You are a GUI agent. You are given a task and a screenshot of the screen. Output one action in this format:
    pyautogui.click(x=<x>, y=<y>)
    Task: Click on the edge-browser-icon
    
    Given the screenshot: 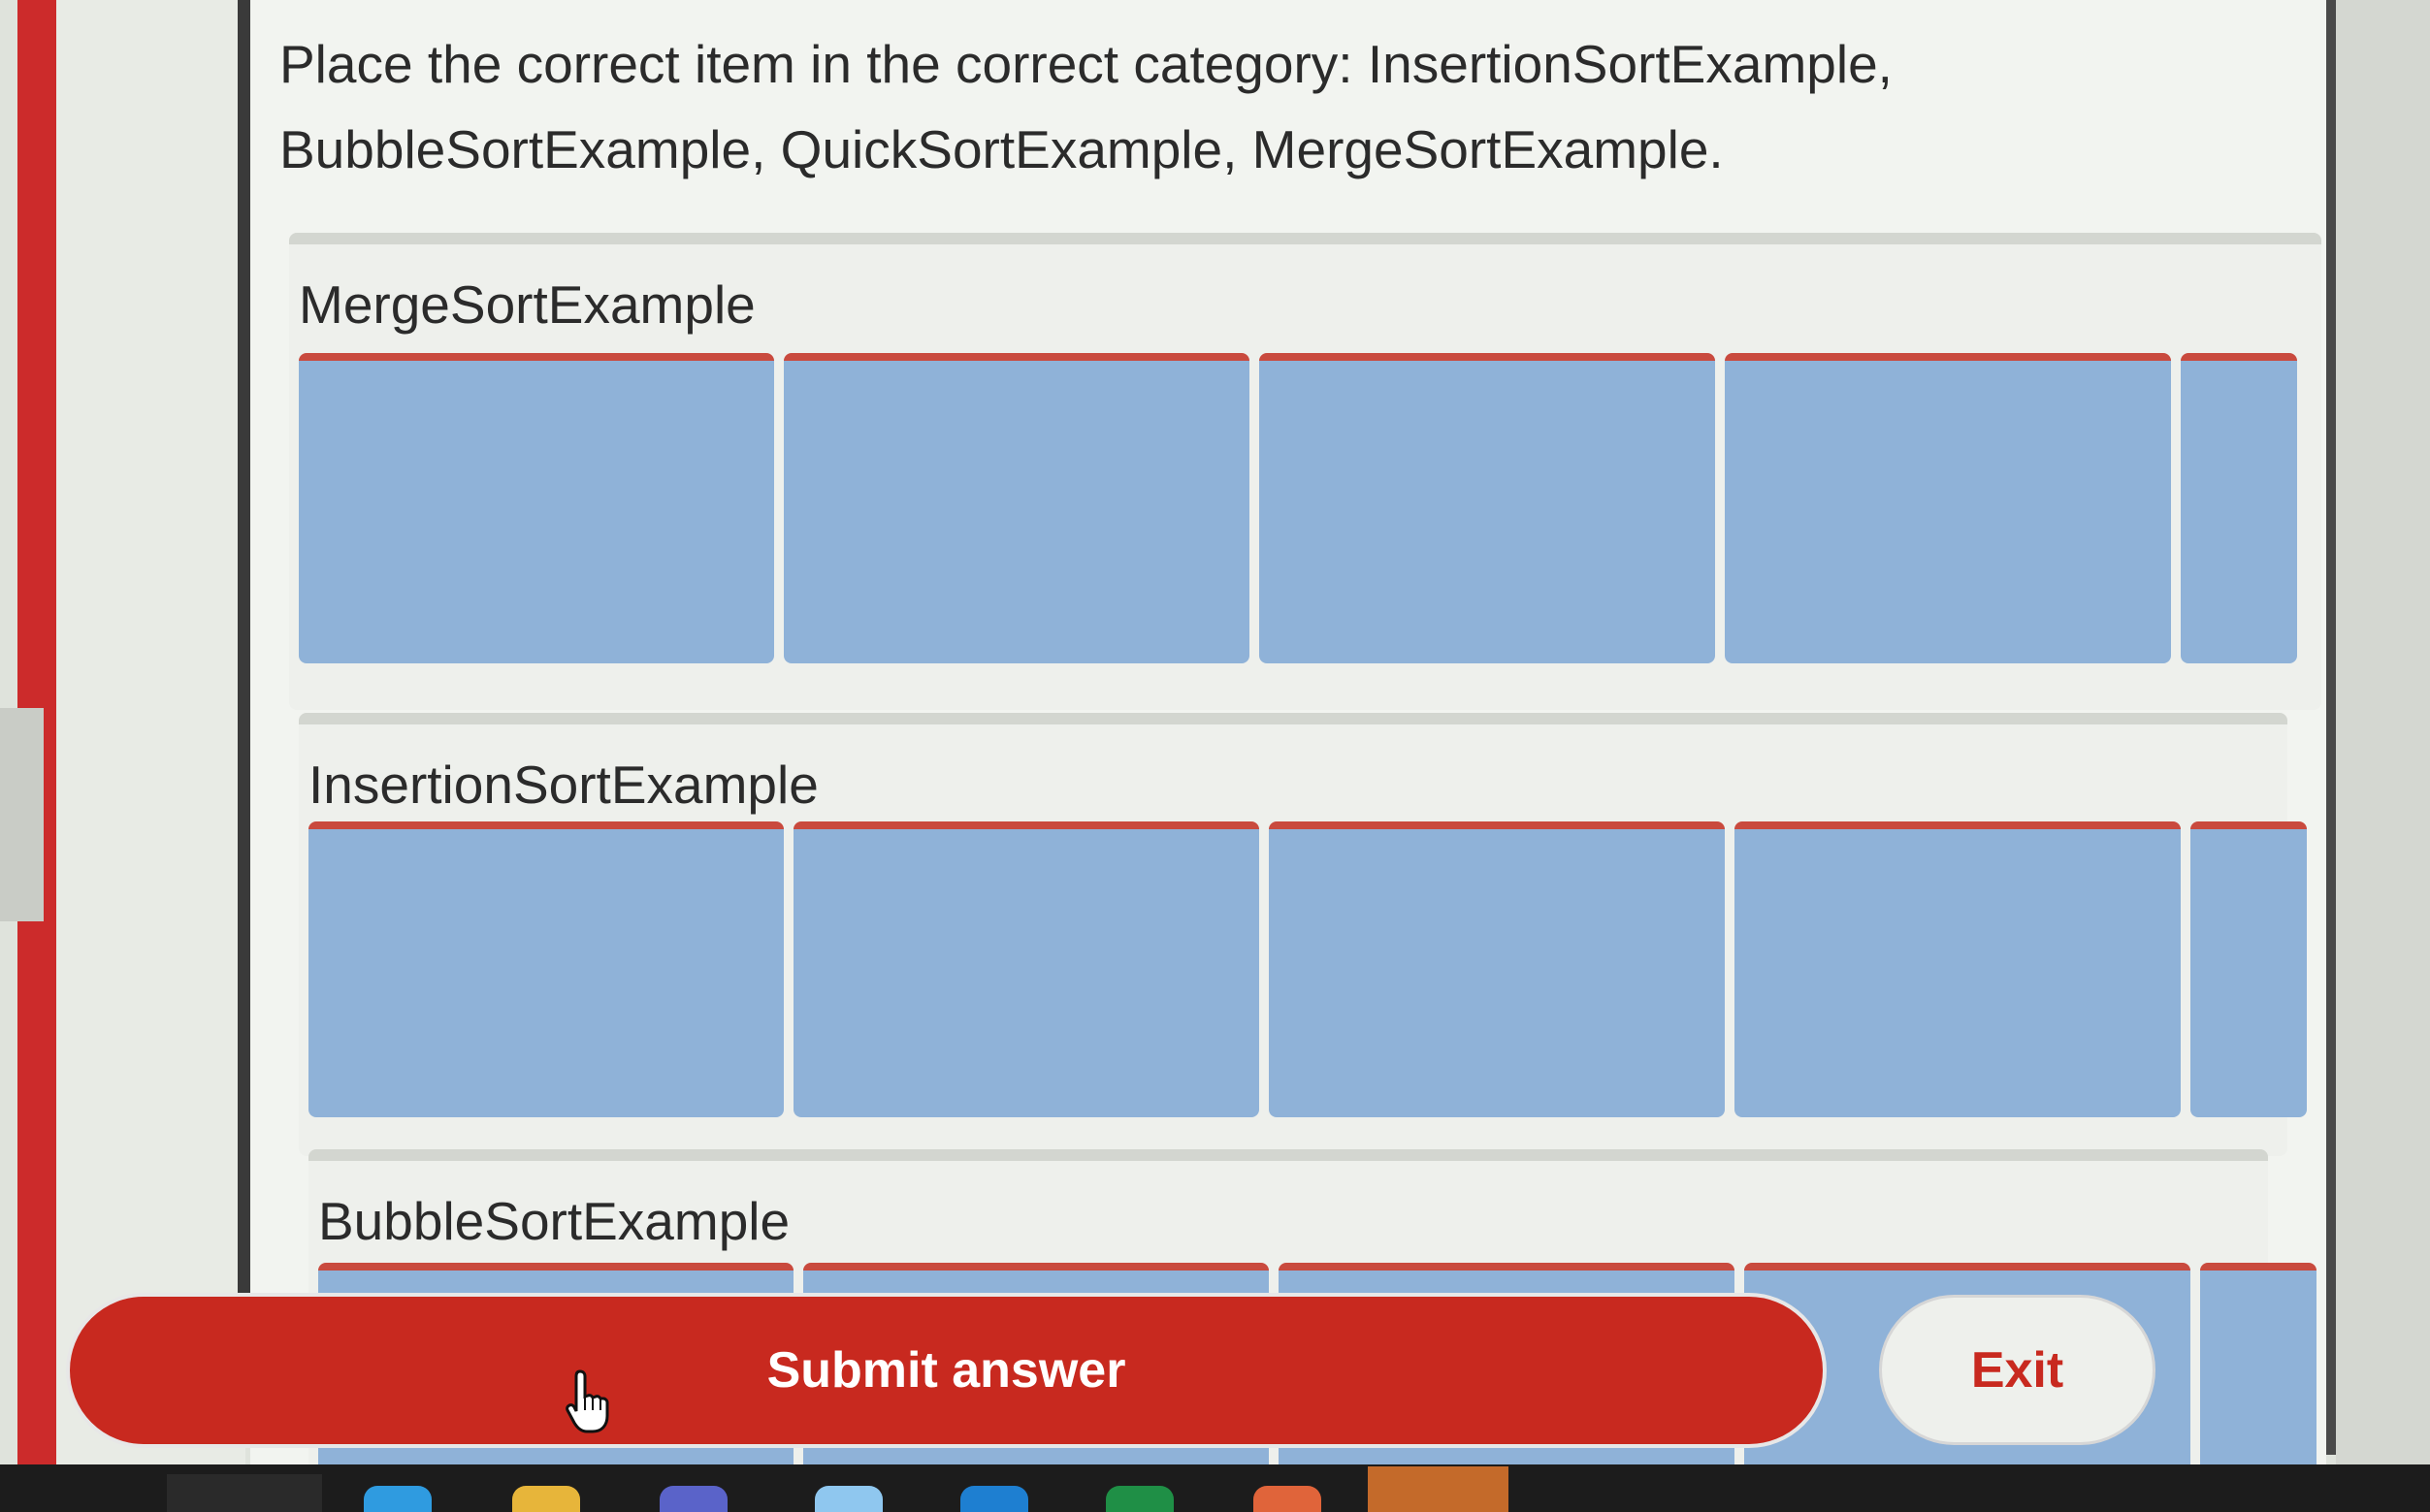 What is the action you would take?
    pyautogui.click(x=398, y=1499)
    